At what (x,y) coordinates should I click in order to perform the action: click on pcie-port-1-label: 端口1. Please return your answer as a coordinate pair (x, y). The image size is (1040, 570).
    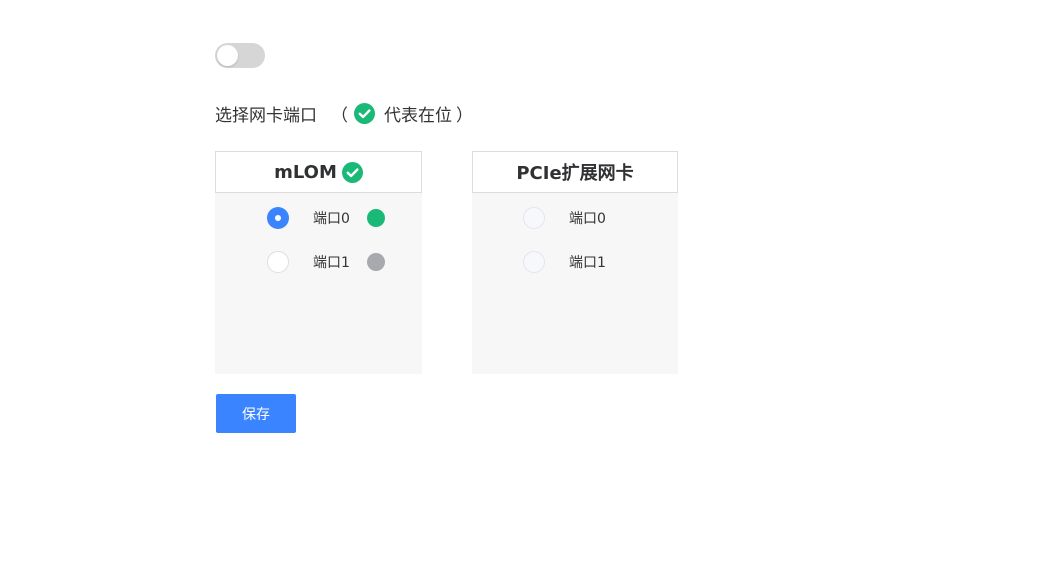
    Looking at the image, I should click on (587, 262).